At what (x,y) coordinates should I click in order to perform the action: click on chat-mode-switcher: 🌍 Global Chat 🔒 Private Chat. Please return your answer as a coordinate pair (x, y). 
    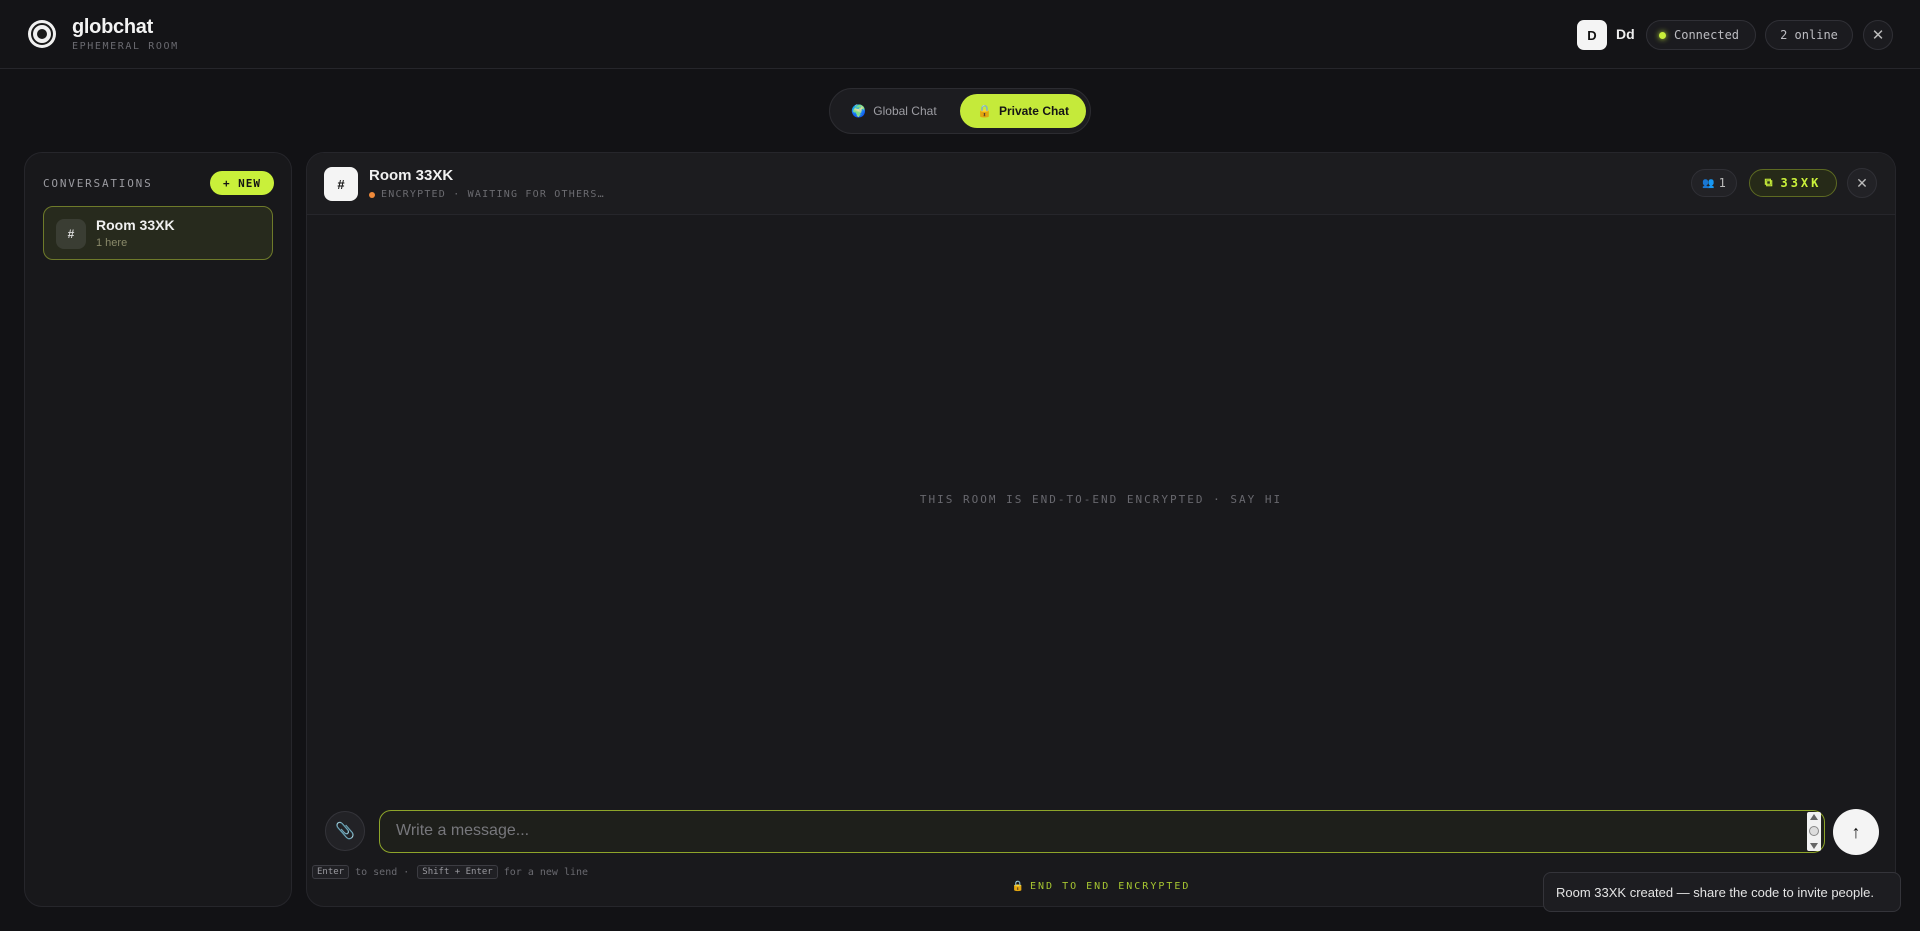
    Looking at the image, I should click on (960, 111).